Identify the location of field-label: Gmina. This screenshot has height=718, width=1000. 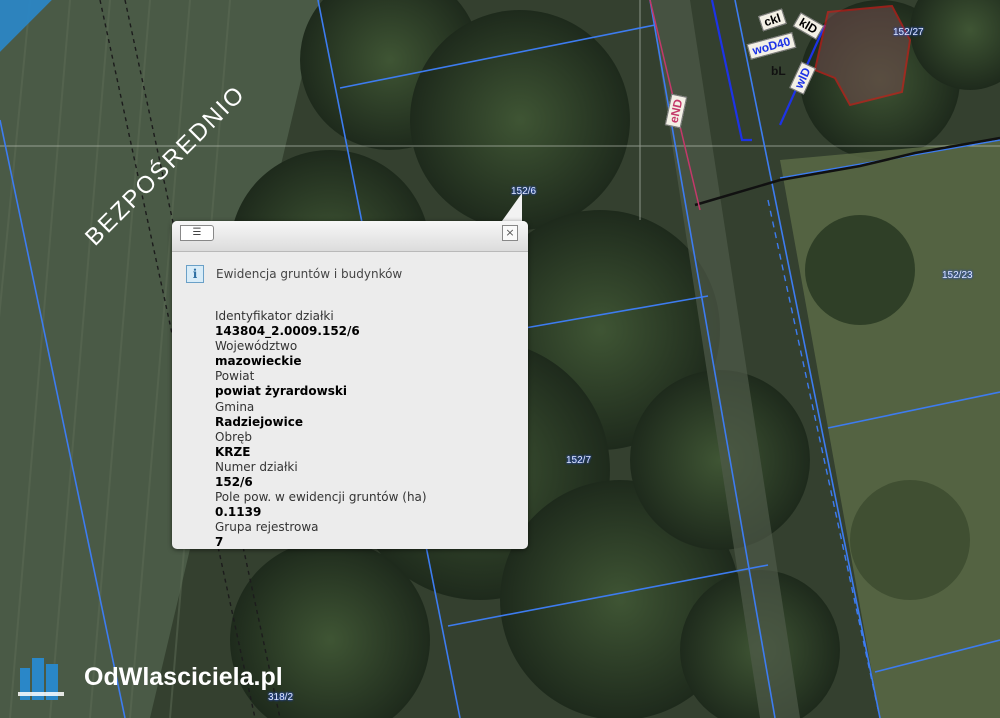
(235, 406).